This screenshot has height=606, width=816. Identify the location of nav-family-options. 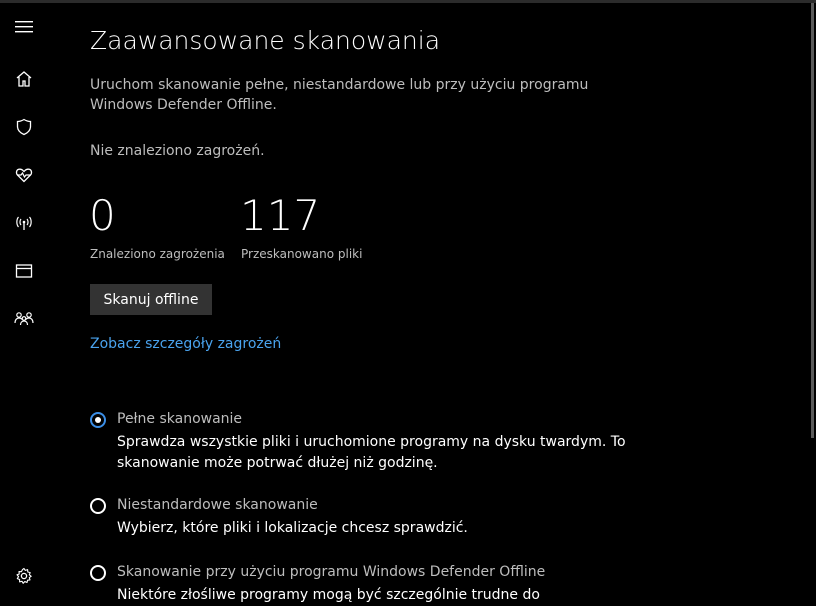
(24, 319).